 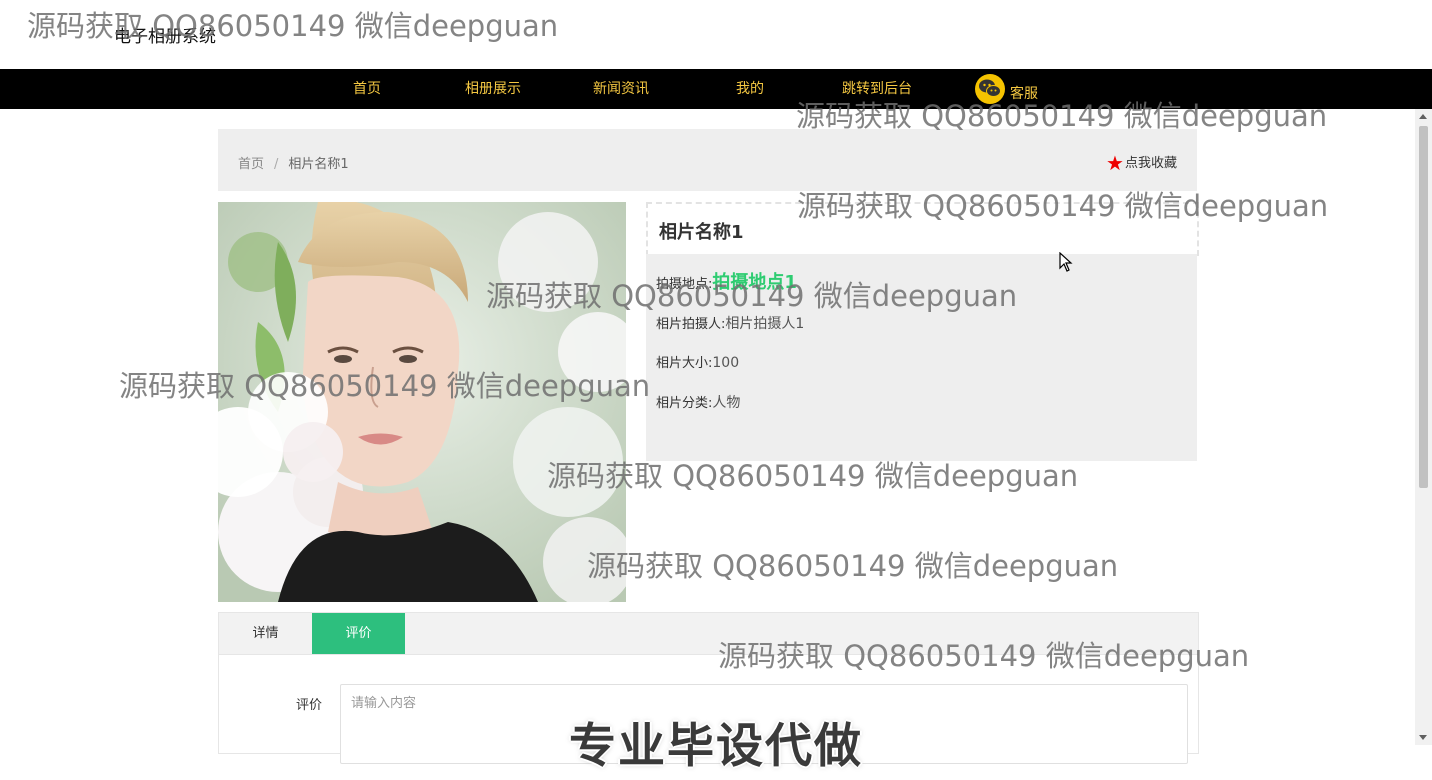 I want to click on scroll-down-arrow-icon, so click(x=1423, y=737).